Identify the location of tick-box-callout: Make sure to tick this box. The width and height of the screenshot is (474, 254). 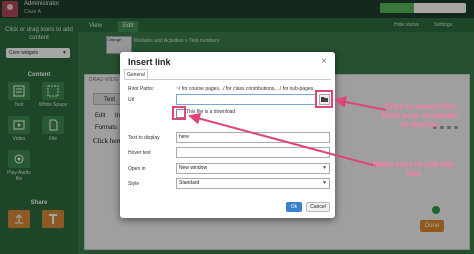
(414, 169).